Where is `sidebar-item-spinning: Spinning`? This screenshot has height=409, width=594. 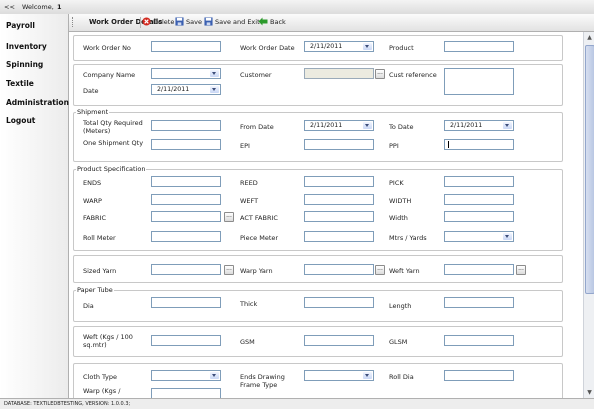 sidebar-item-spinning: Spinning is located at coordinates (24, 64).